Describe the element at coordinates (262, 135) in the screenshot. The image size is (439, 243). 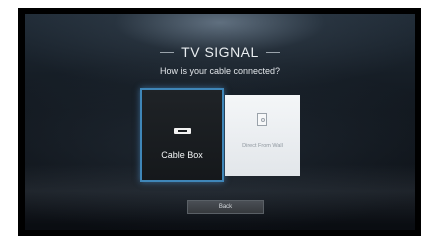
I see `option-direct-from-wall: Direct From Wall` at that location.